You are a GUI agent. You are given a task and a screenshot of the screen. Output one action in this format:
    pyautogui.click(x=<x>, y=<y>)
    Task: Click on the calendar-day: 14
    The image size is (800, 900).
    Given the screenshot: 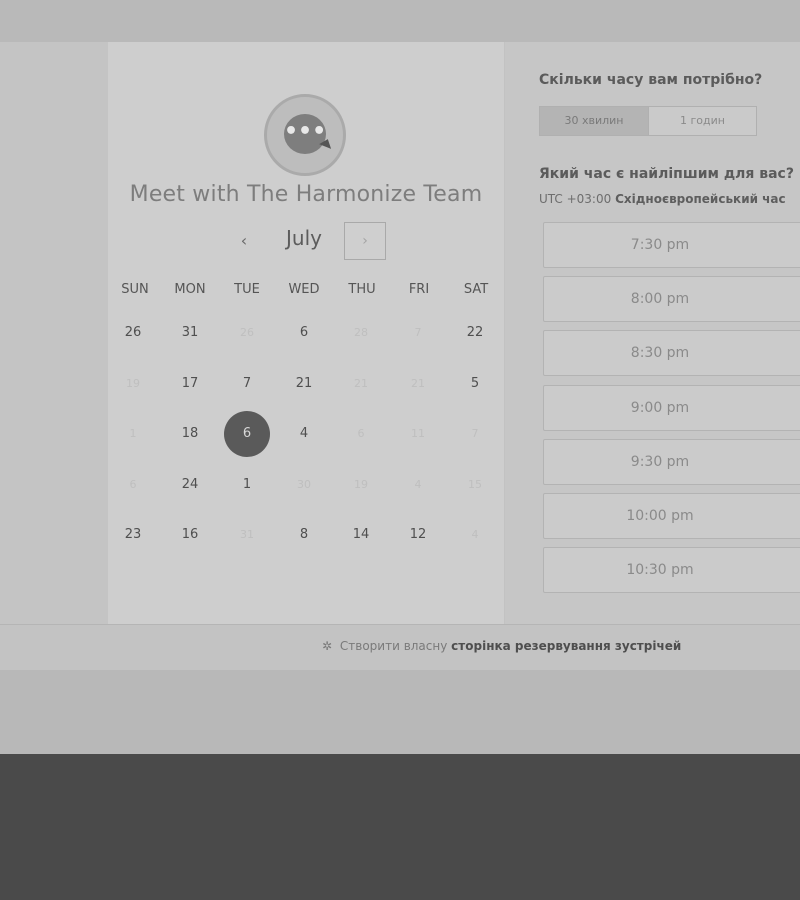 What is the action you would take?
    pyautogui.click(x=361, y=535)
    